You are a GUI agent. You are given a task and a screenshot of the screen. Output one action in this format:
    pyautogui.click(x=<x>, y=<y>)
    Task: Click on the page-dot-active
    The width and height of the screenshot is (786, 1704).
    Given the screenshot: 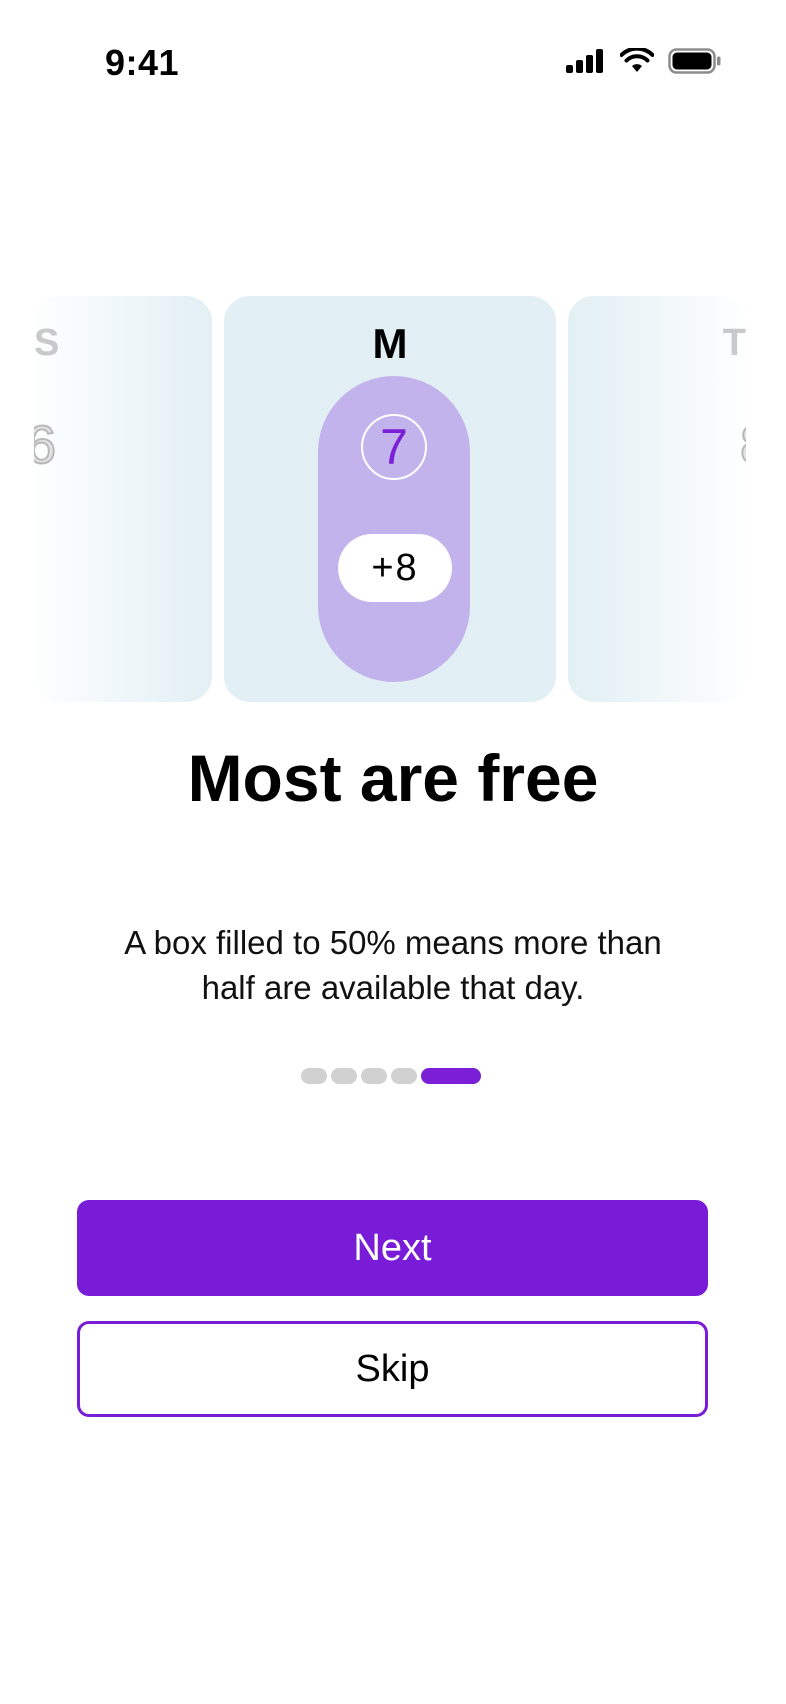 What is the action you would take?
    pyautogui.click(x=451, y=1076)
    